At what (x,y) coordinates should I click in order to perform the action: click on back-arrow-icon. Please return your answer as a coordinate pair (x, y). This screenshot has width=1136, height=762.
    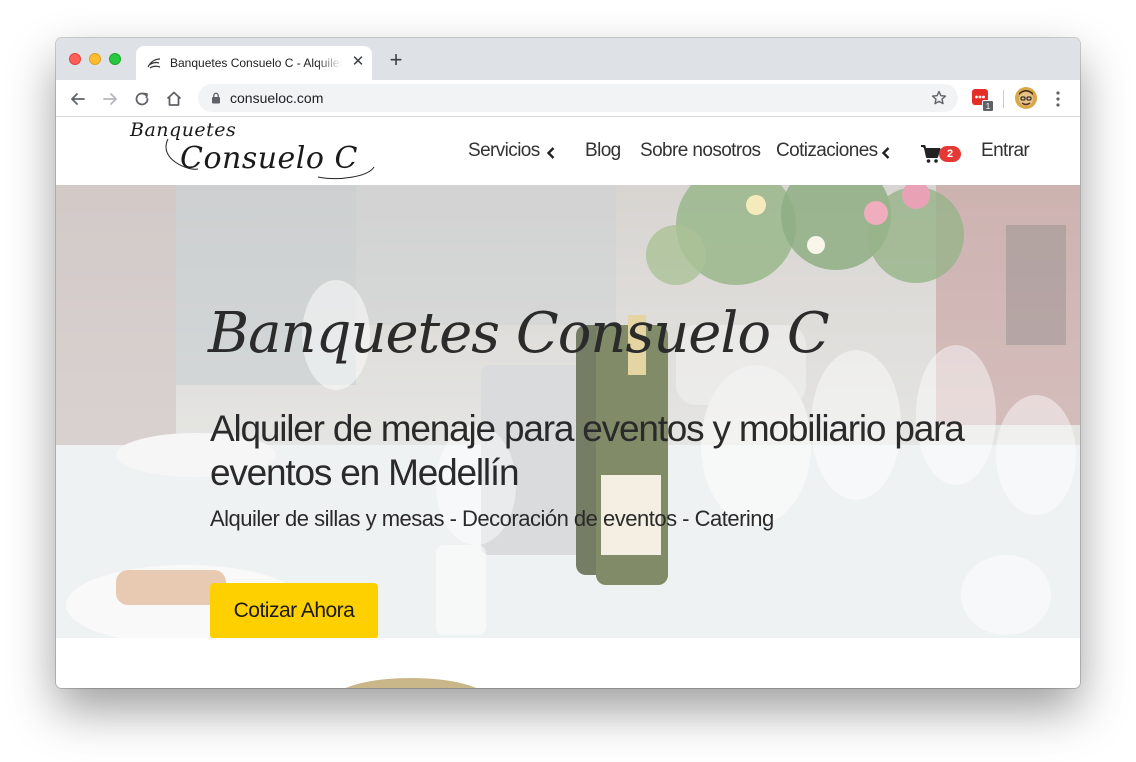
    Looking at the image, I should click on (78, 99).